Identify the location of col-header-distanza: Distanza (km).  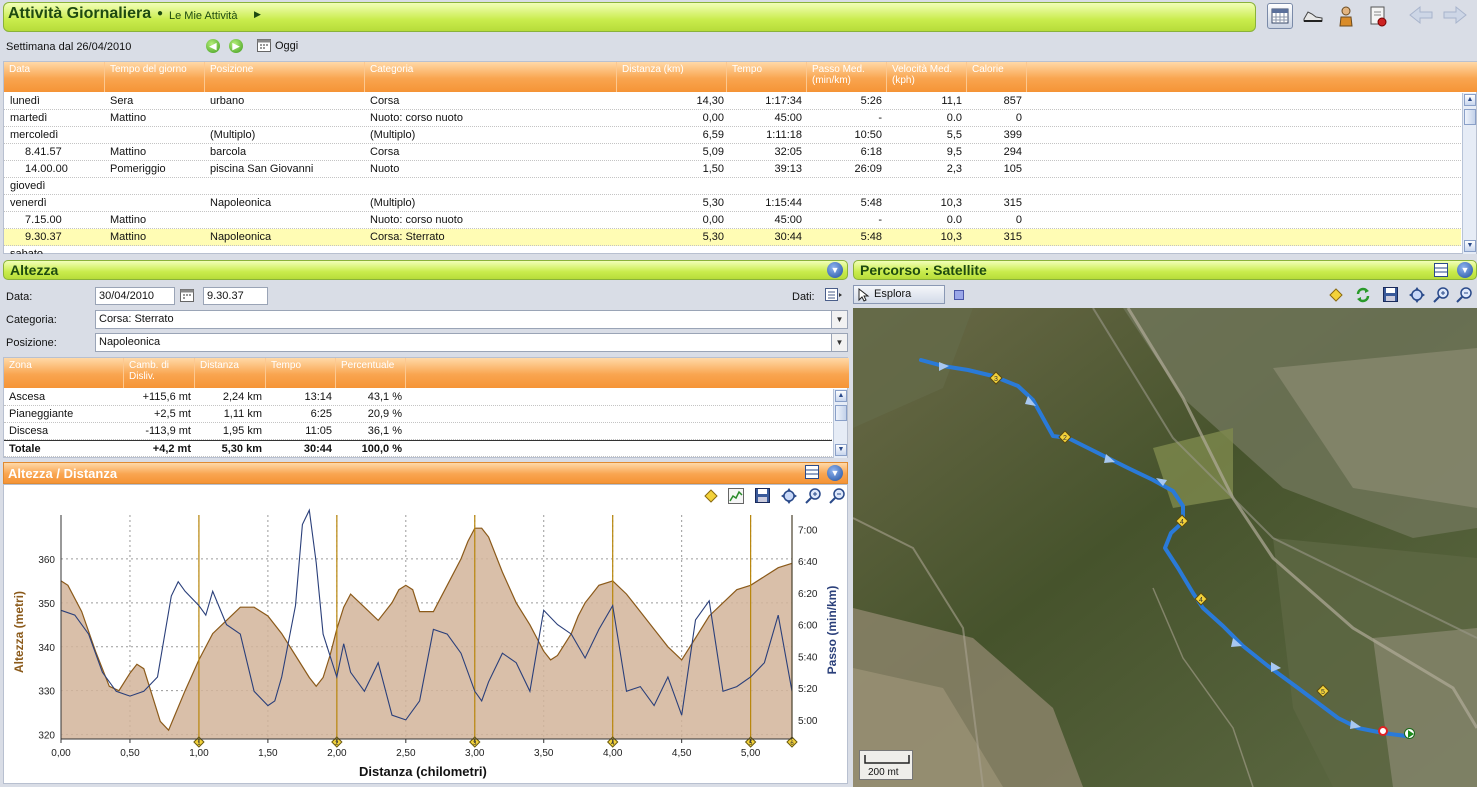
(672, 77).